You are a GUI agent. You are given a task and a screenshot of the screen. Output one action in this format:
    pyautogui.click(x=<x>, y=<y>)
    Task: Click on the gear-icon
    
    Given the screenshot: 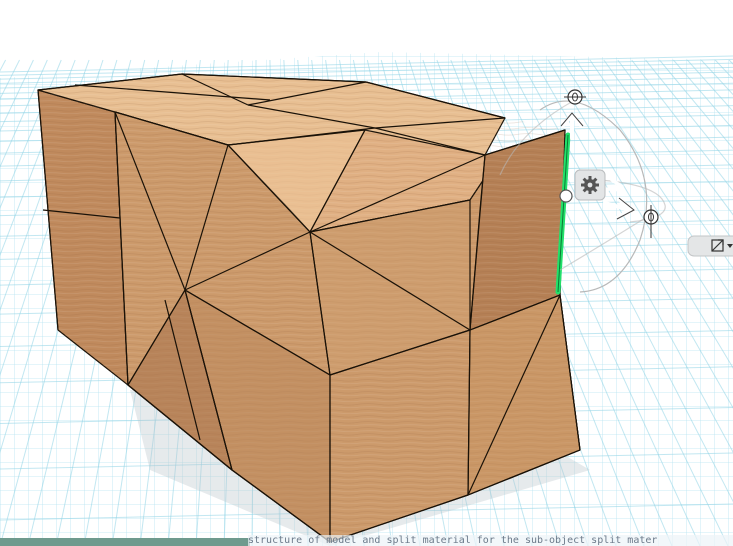 What is the action you would take?
    pyautogui.click(x=590, y=185)
    